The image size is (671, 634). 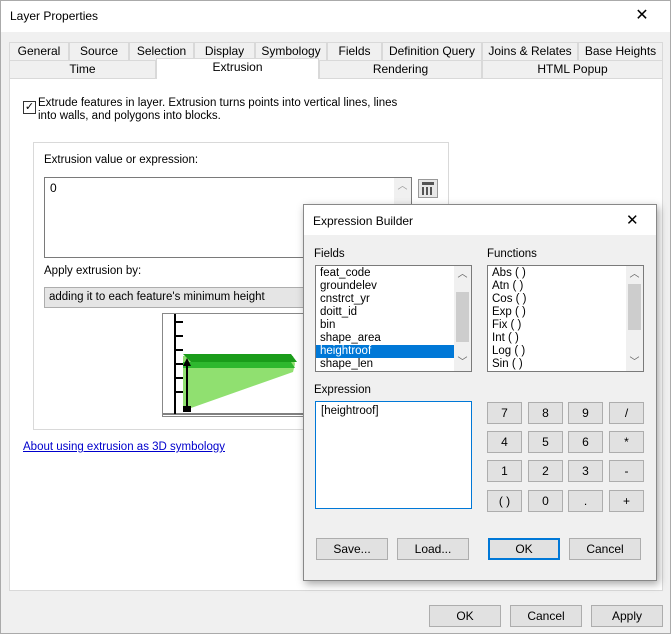 I want to click on functions-scrollbar: ︿ ﹀, so click(x=634, y=318).